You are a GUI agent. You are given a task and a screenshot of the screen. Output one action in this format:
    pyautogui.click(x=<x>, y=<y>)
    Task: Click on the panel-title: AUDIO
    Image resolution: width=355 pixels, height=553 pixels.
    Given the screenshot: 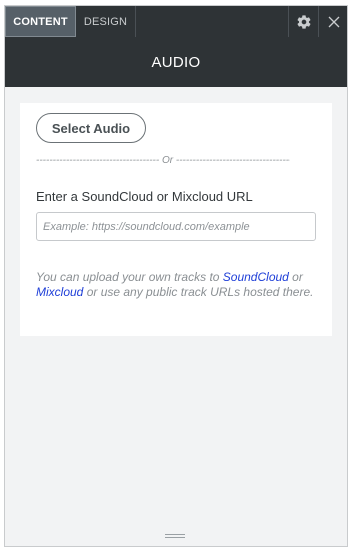 What is the action you would take?
    pyautogui.click(x=176, y=62)
    